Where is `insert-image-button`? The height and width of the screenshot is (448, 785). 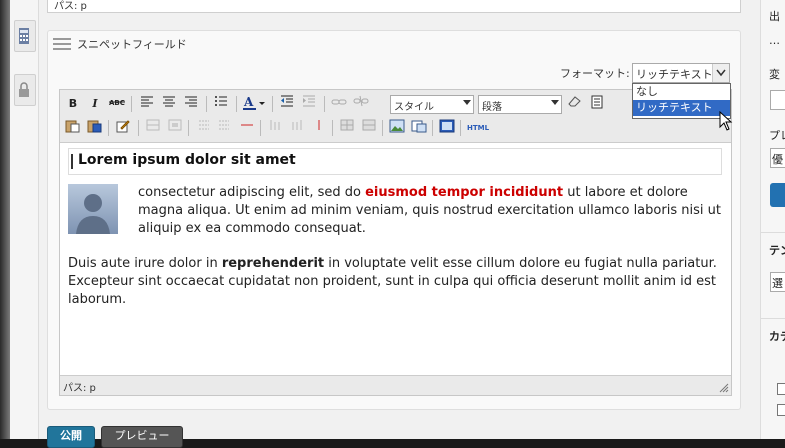
insert-image-button is located at coordinates (397, 128).